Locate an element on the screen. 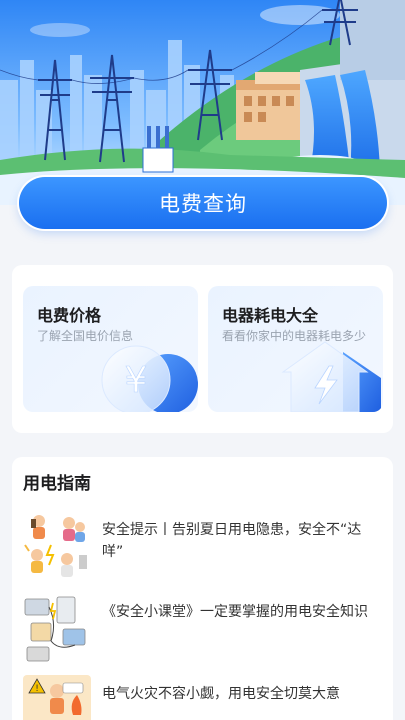 The width and height of the screenshot is (405, 720). appliance-power-card: 电器耗电大全 看看你家中的电器耗电多少 is located at coordinates (295, 349).